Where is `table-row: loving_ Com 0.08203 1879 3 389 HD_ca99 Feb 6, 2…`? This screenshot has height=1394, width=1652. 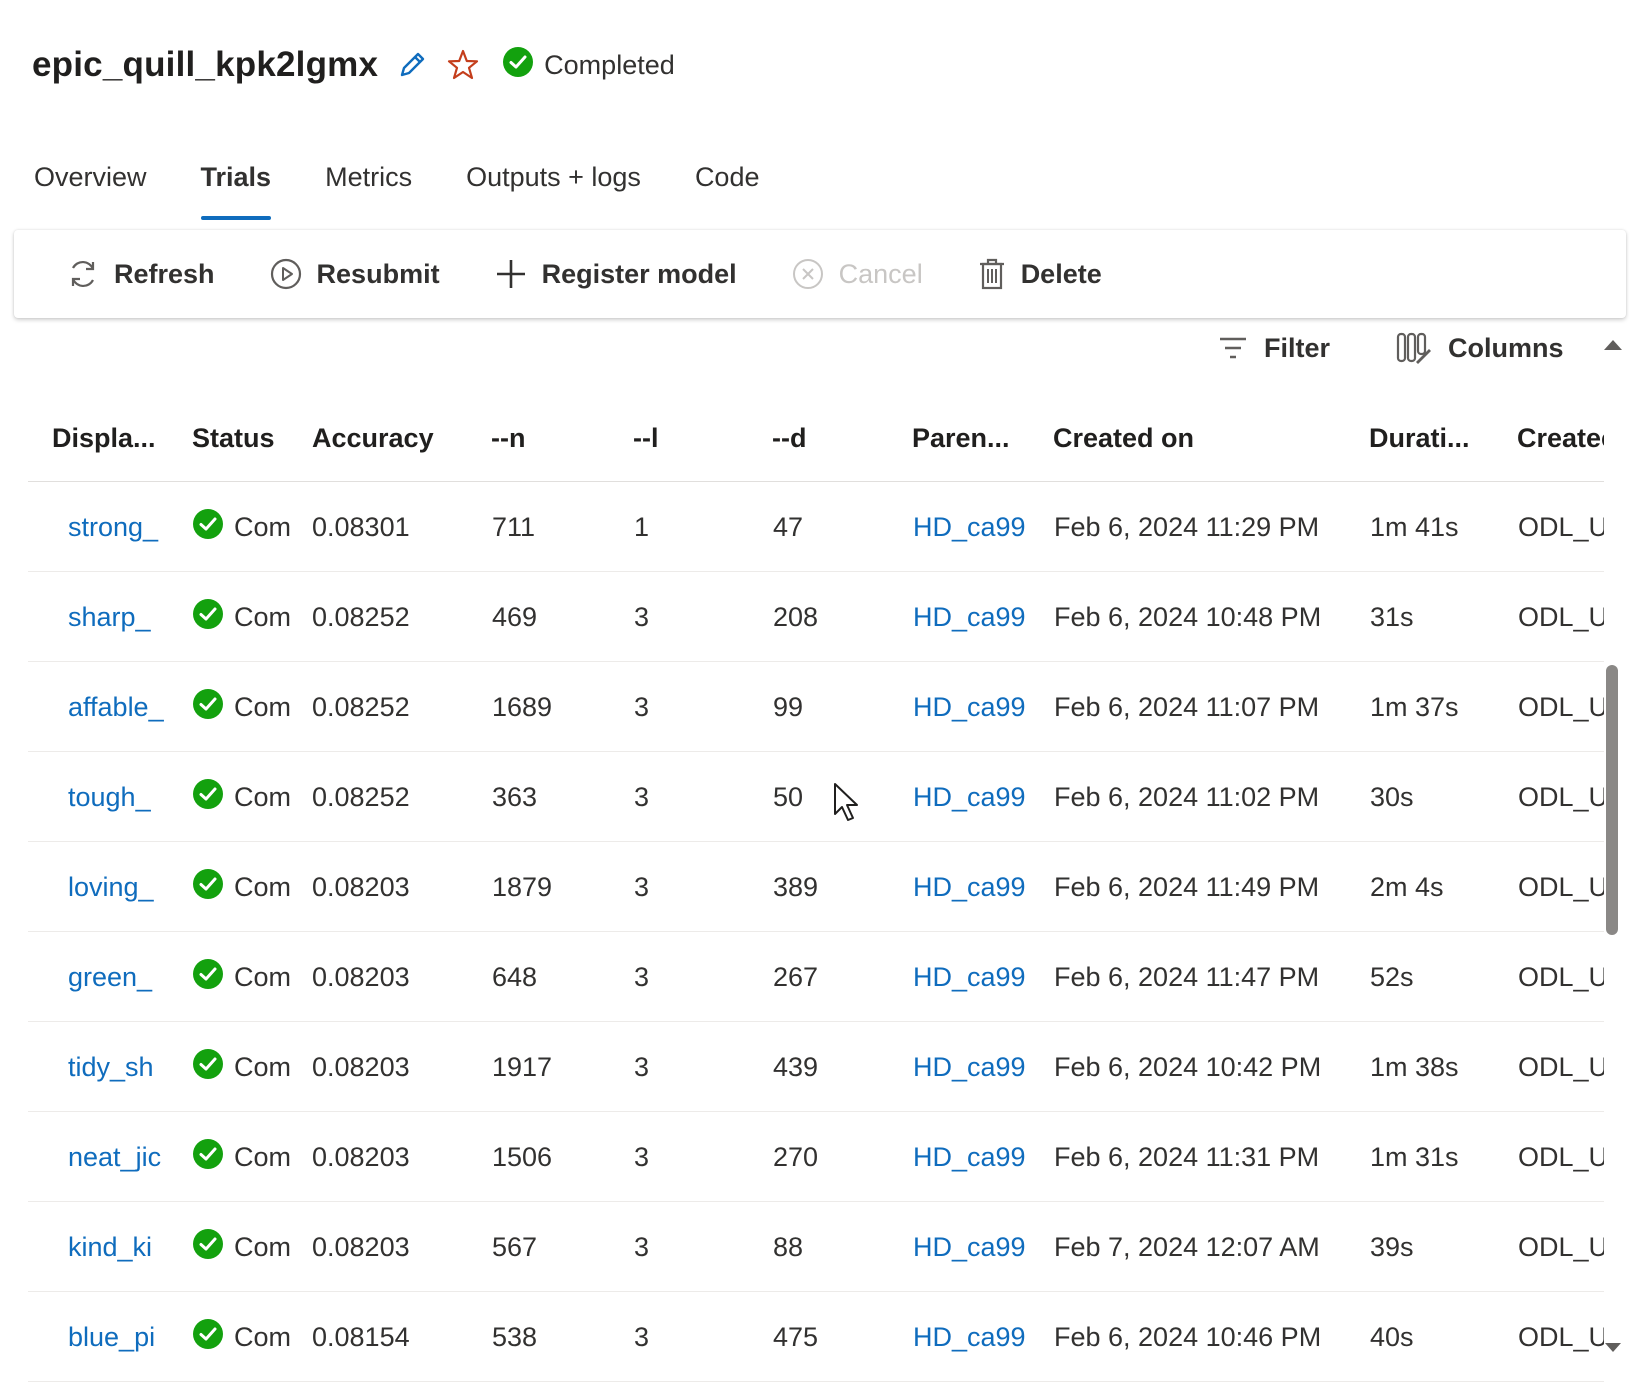 table-row: loving_ Com 0.08203 1879 3 389 HD_ca99 Feb 6, 2… is located at coordinates (816, 887).